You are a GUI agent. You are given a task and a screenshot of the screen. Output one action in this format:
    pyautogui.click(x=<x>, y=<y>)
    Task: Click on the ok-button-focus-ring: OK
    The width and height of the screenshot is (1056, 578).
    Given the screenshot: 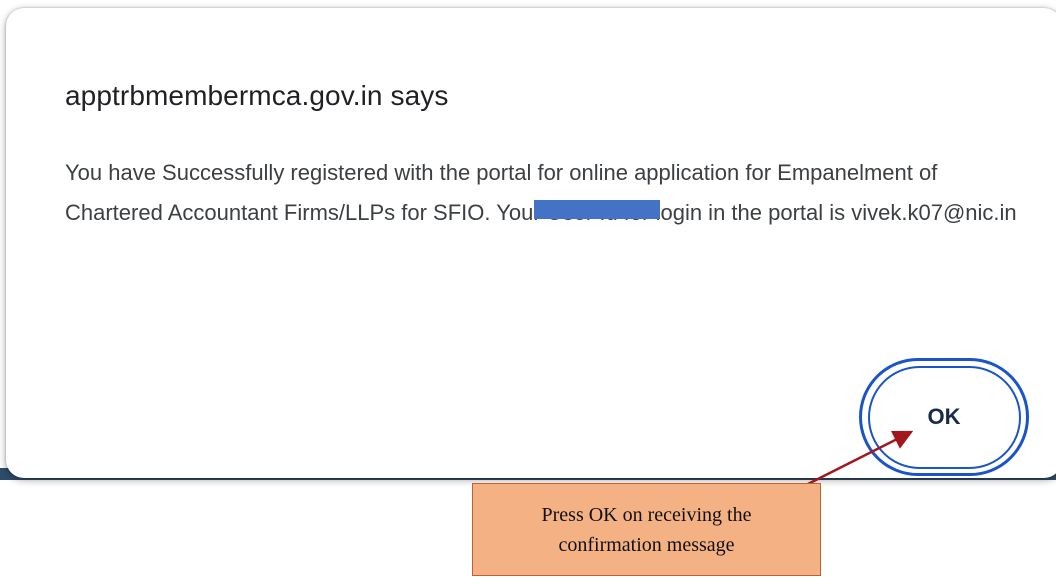 What is the action you would take?
    pyautogui.click(x=944, y=417)
    